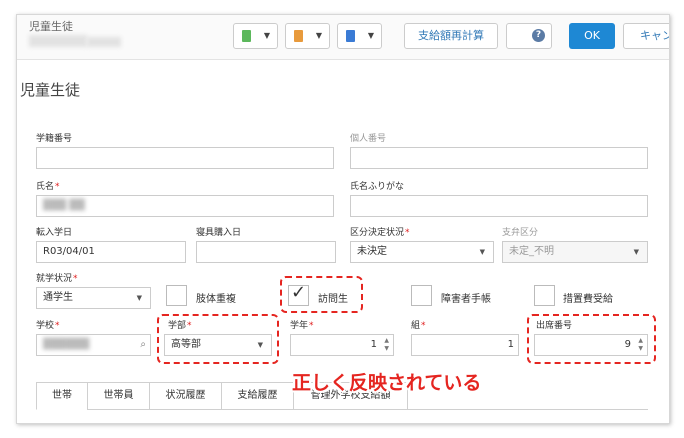 The width and height of the screenshot is (684, 438). I want to click on school-input: ██████ ⌕, so click(93, 345).